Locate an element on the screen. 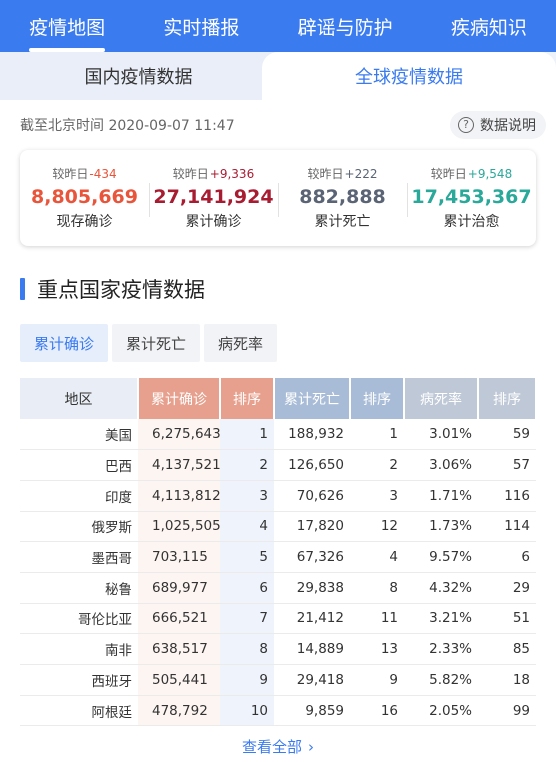 This screenshot has width=556, height=762. header-fatality-rank: 排序 is located at coordinates (507, 398).